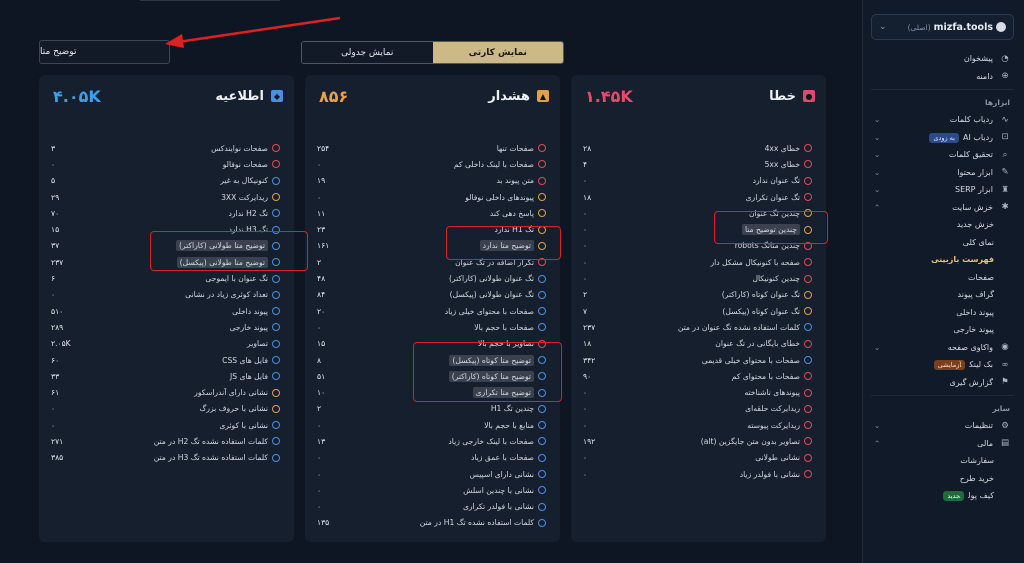  I want to click on sidebar-item: ✎ ابزار محتوا ⌄, so click(942, 173).